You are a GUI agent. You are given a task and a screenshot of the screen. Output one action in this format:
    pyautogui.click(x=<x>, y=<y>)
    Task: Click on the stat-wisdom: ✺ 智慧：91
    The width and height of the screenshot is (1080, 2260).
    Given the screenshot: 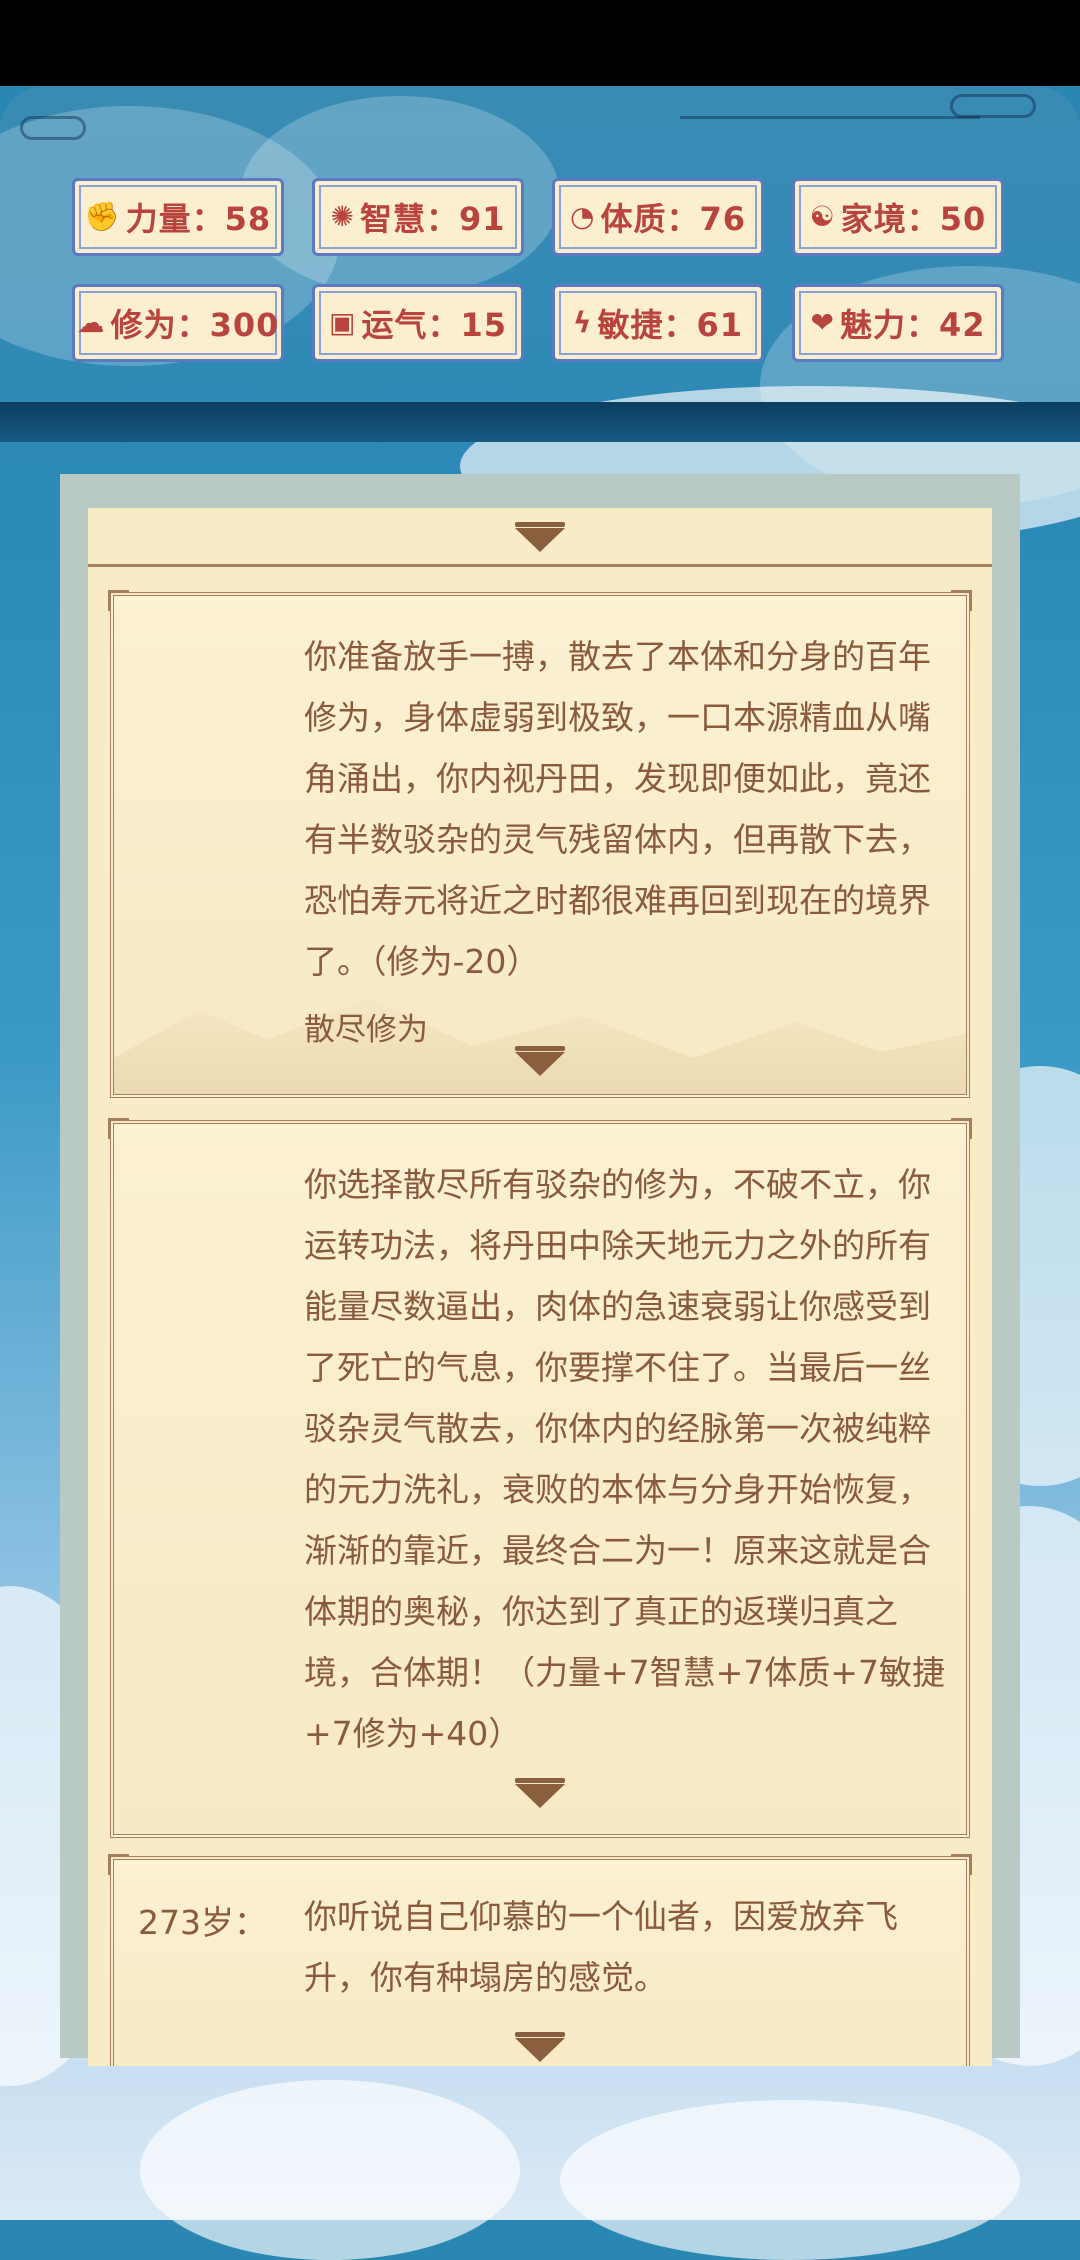 What is the action you would take?
    pyautogui.click(x=418, y=217)
    